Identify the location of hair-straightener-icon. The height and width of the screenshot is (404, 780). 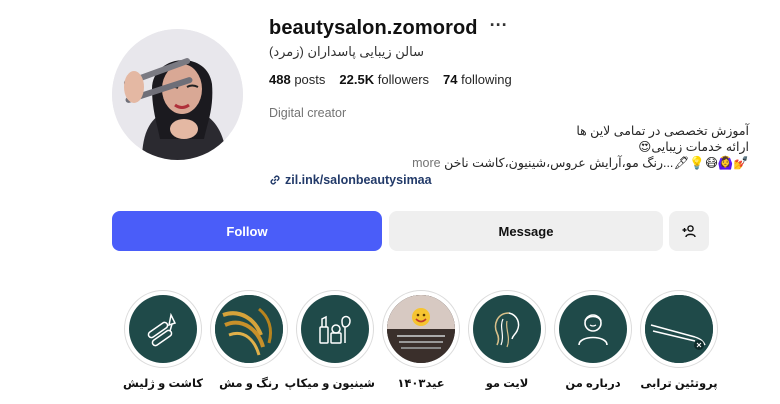
(679, 329).